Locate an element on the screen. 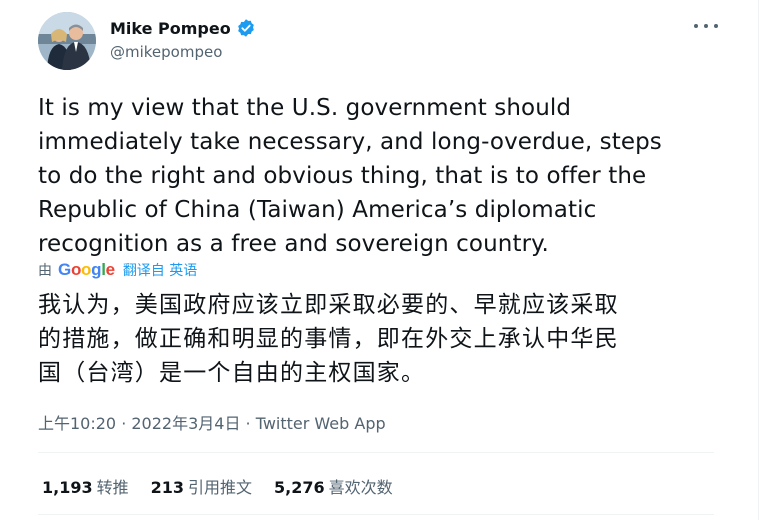 Image resolution: width=759 pixels, height=520 pixels. retweets-count: 1,193 is located at coordinates (67, 487).